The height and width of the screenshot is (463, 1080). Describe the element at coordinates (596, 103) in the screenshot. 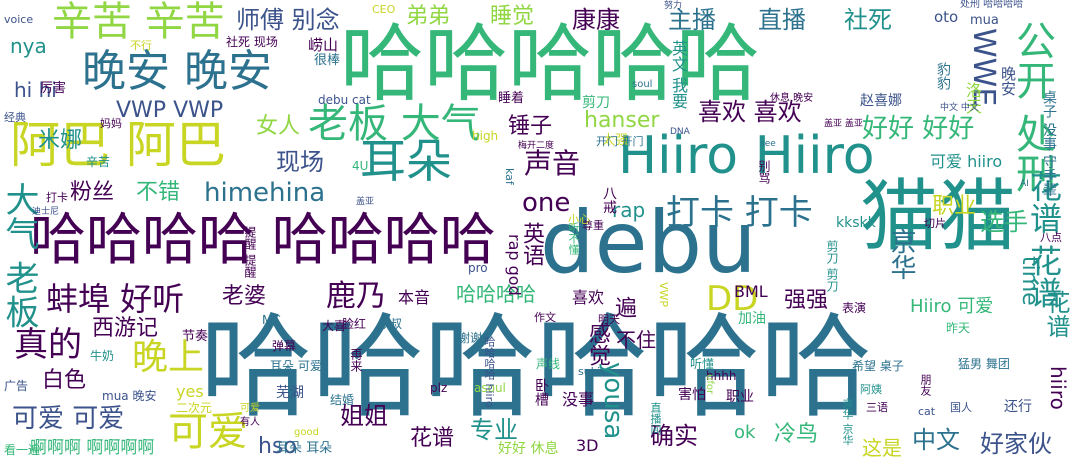

I see `word: 剪刀` at that location.